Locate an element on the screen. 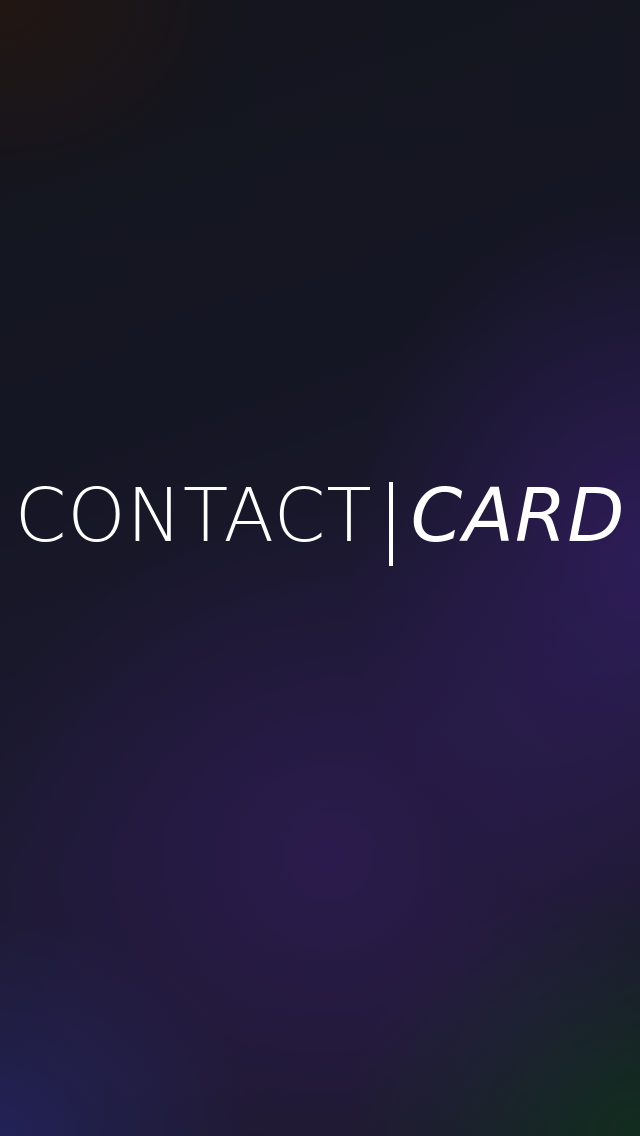 The height and width of the screenshot is (1136, 640). logo-divider is located at coordinates (390, 524).